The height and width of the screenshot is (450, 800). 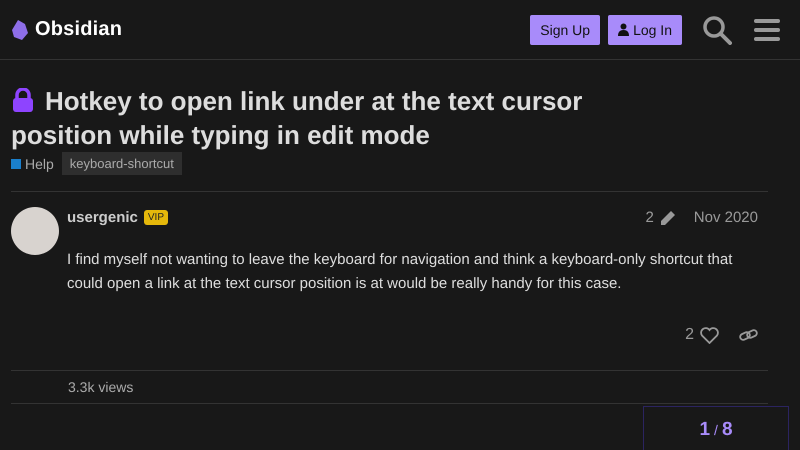 What do you see at coordinates (649, 217) in the screenshot?
I see `edit-count: 2` at bounding box center [649, 217].